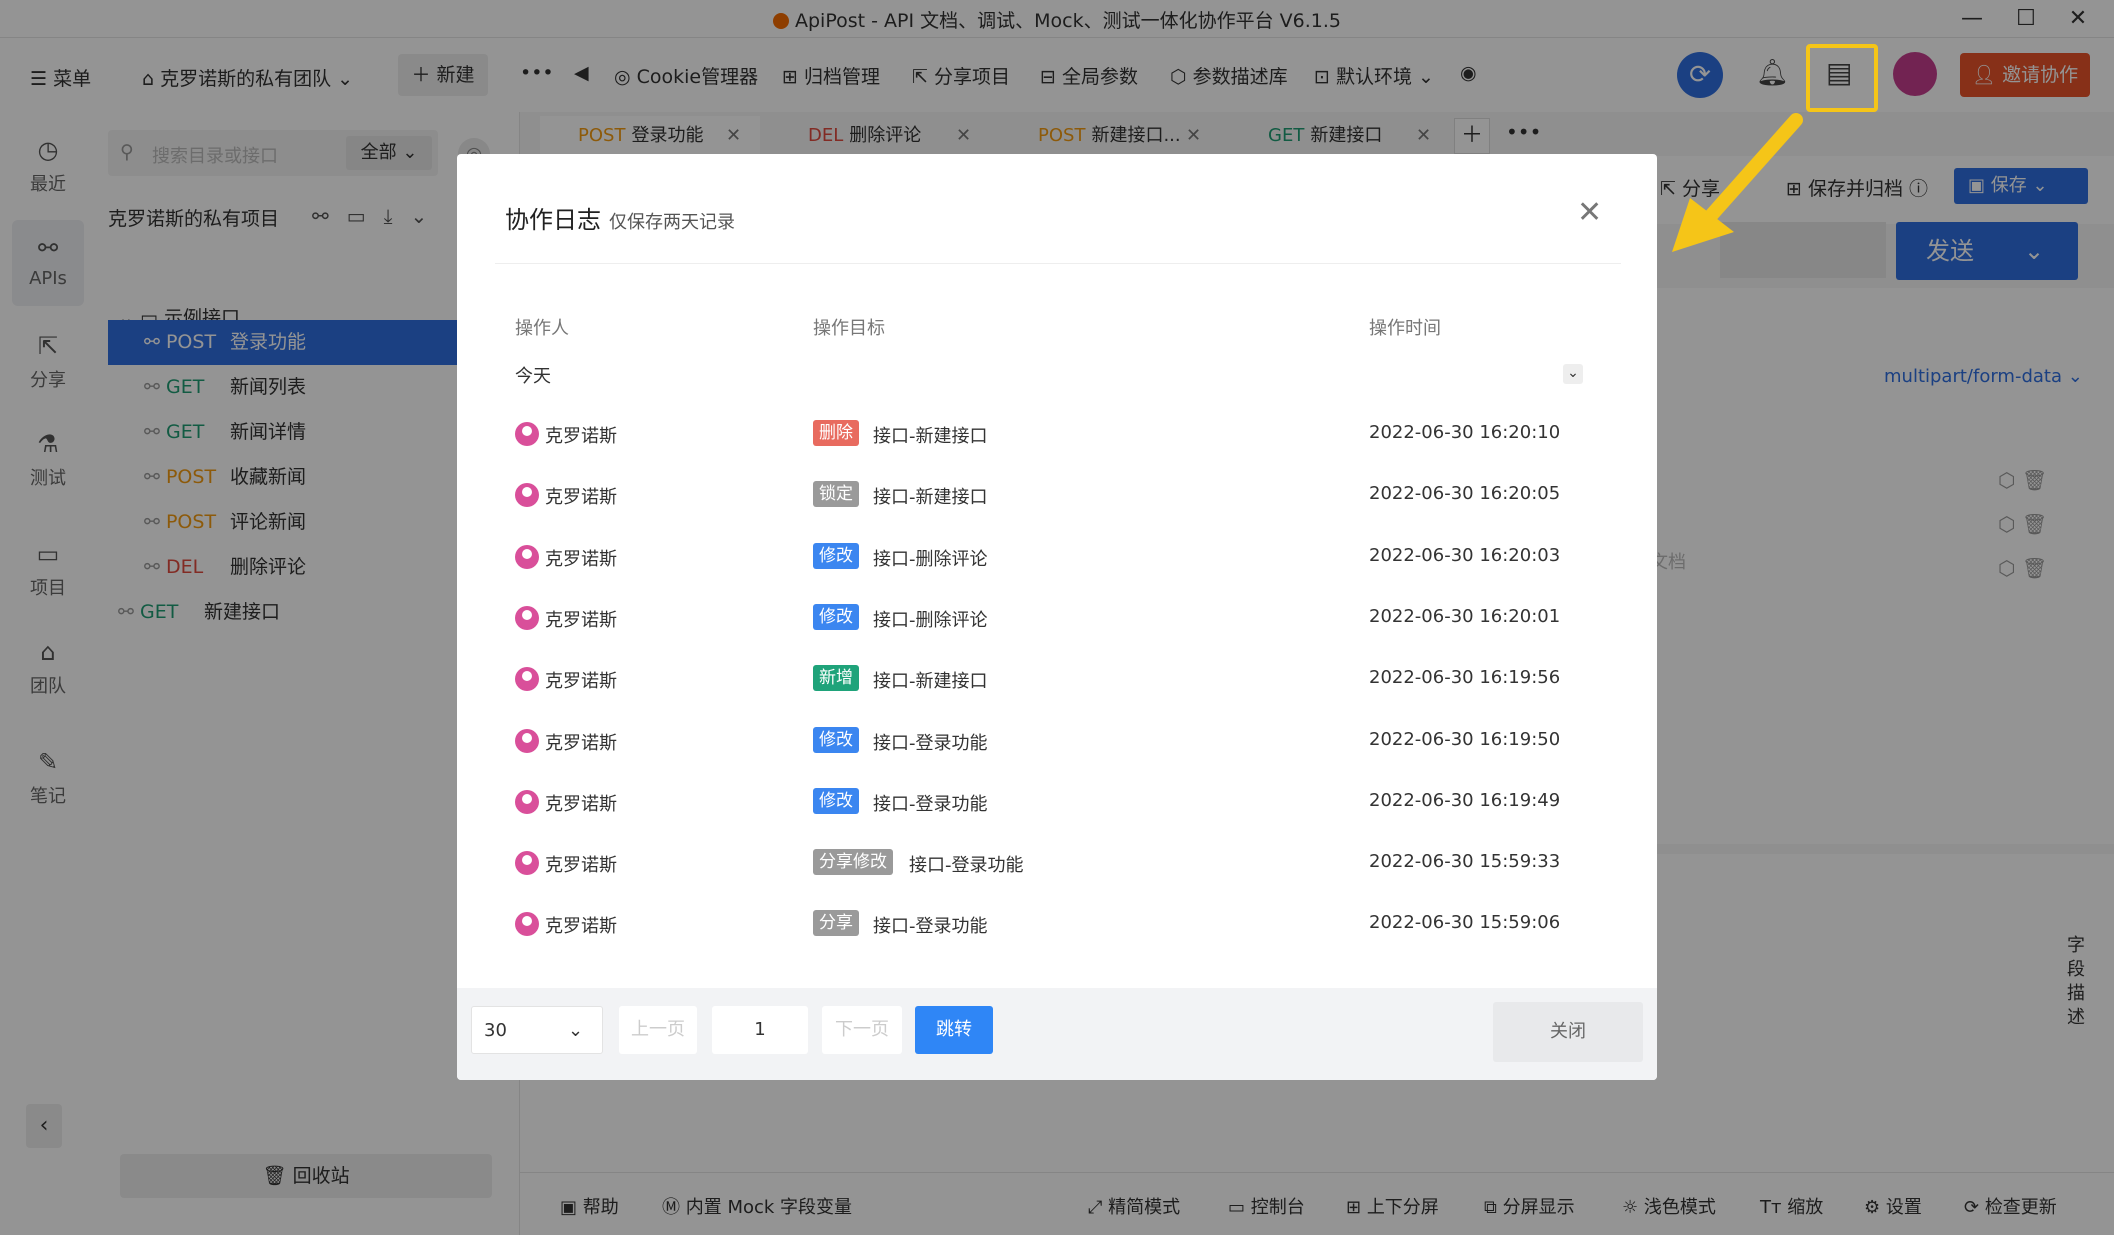 The height and width of the screenshot is (1235, 2114). What do you see at coordinates (760, 1030) in the screenshot?
I see `page-input: 1` at bounding box center [760, 1030].